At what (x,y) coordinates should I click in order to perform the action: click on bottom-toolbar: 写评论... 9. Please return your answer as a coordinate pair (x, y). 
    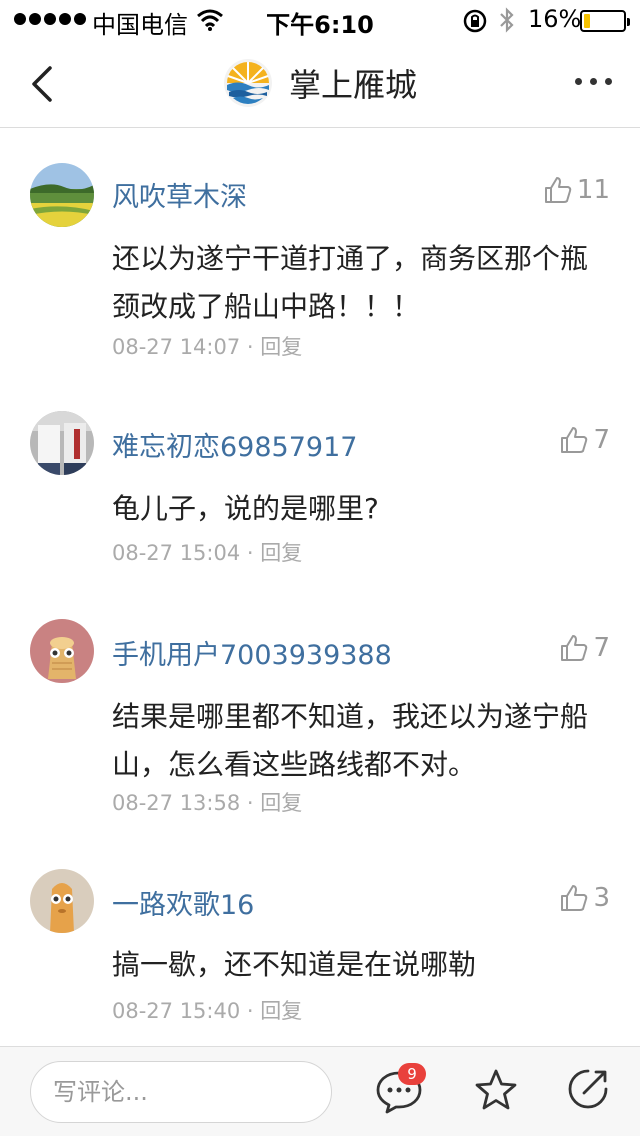
    Looking at the image, I should click on (320, 1091).